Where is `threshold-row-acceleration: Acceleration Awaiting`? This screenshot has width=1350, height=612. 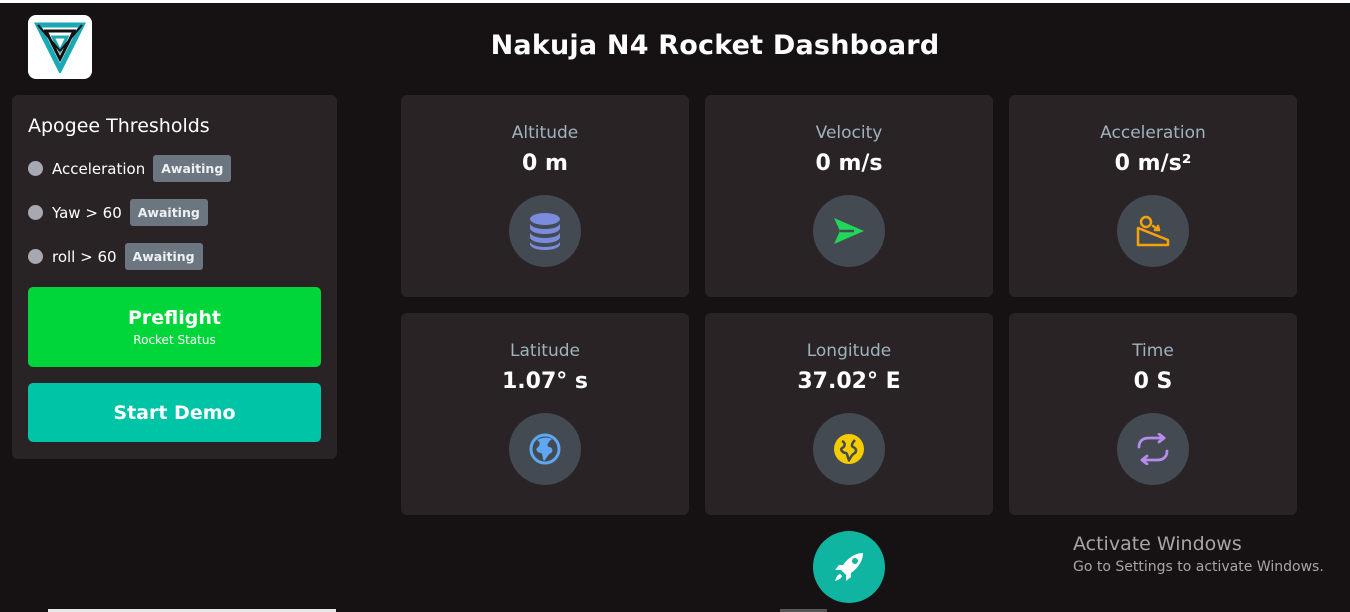
threshold-row-acceleration: Acceleration Awaiting is located at coordinates (130, 168).